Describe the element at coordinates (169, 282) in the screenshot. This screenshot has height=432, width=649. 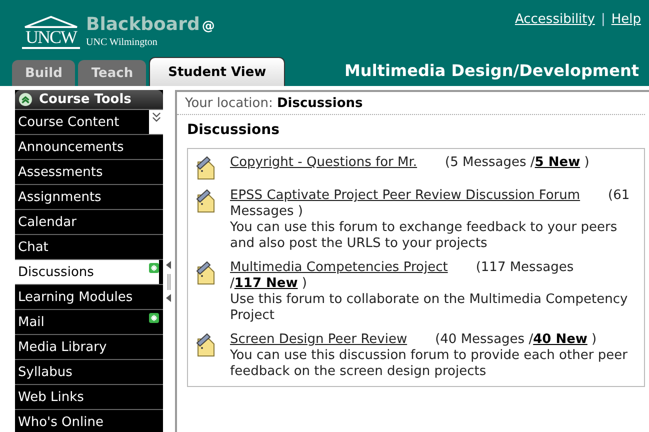
I see `collapse-handle-icon` at that location.